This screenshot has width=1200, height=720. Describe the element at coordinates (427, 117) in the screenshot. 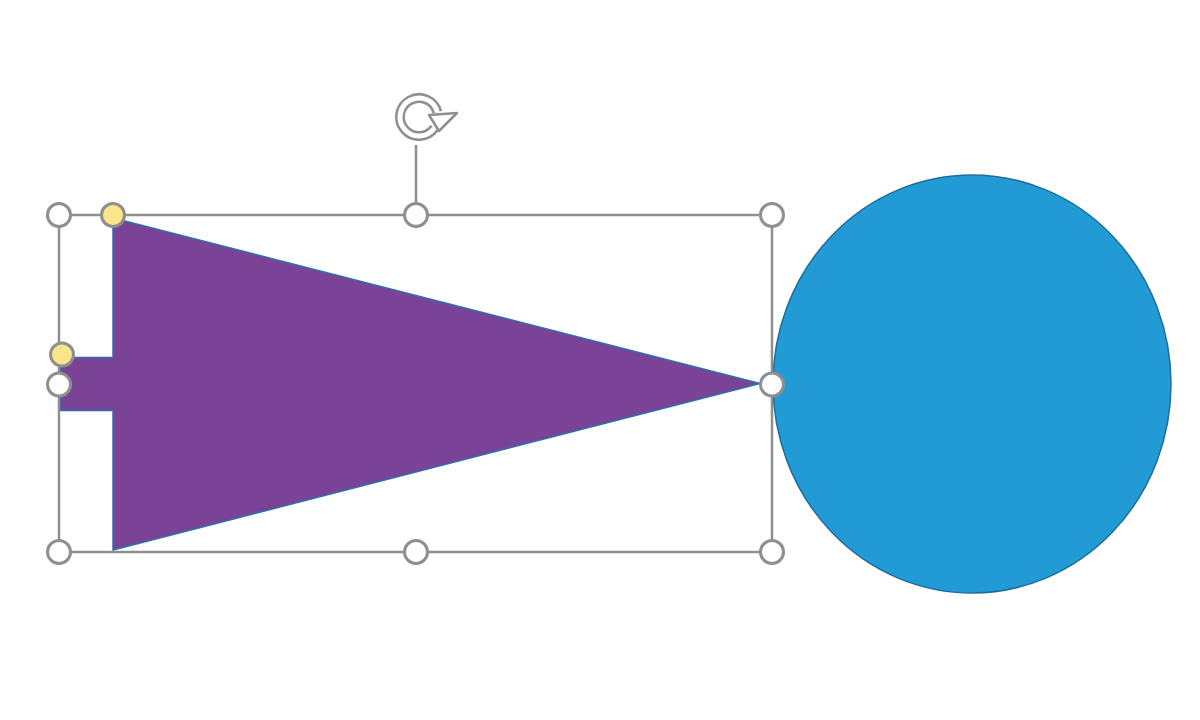

I see `rotate-icon` at that location.